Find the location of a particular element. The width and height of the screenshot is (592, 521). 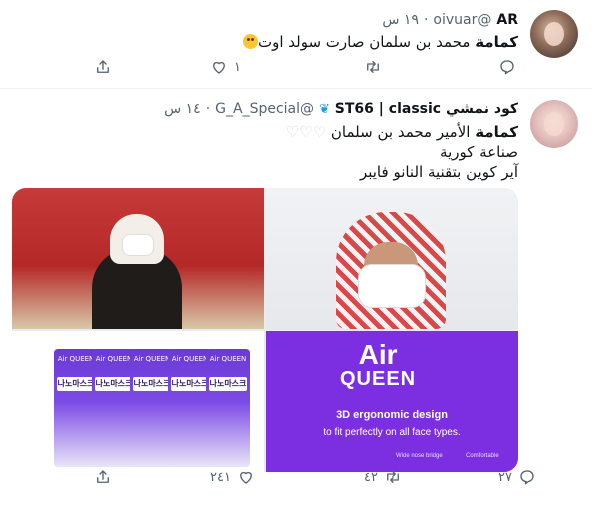

tweet-text-normal: الأمير محمد بن سلمان is located at coordinates (401, 132).